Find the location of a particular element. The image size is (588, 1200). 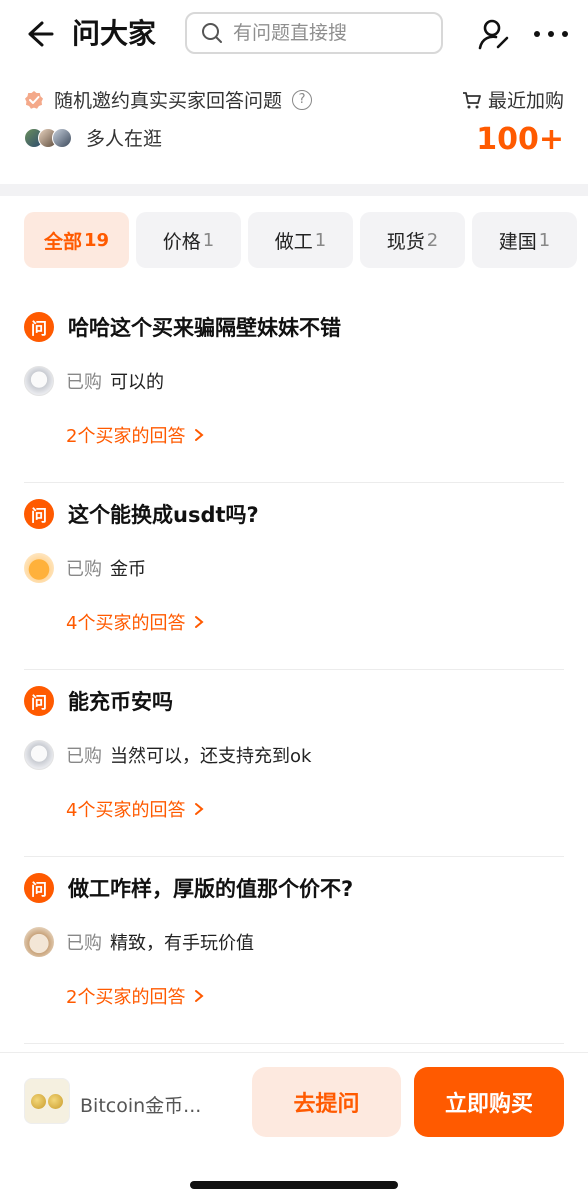

back-arrow-icon is located at coordinates (38, 34).